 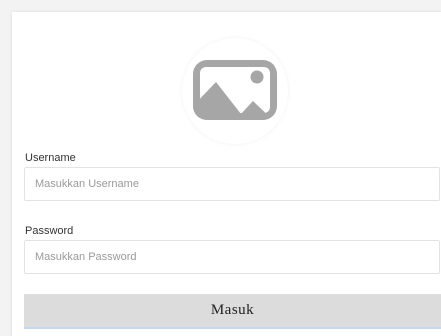 I want to click on login-button: Masuk, so click(x=232, y=311).